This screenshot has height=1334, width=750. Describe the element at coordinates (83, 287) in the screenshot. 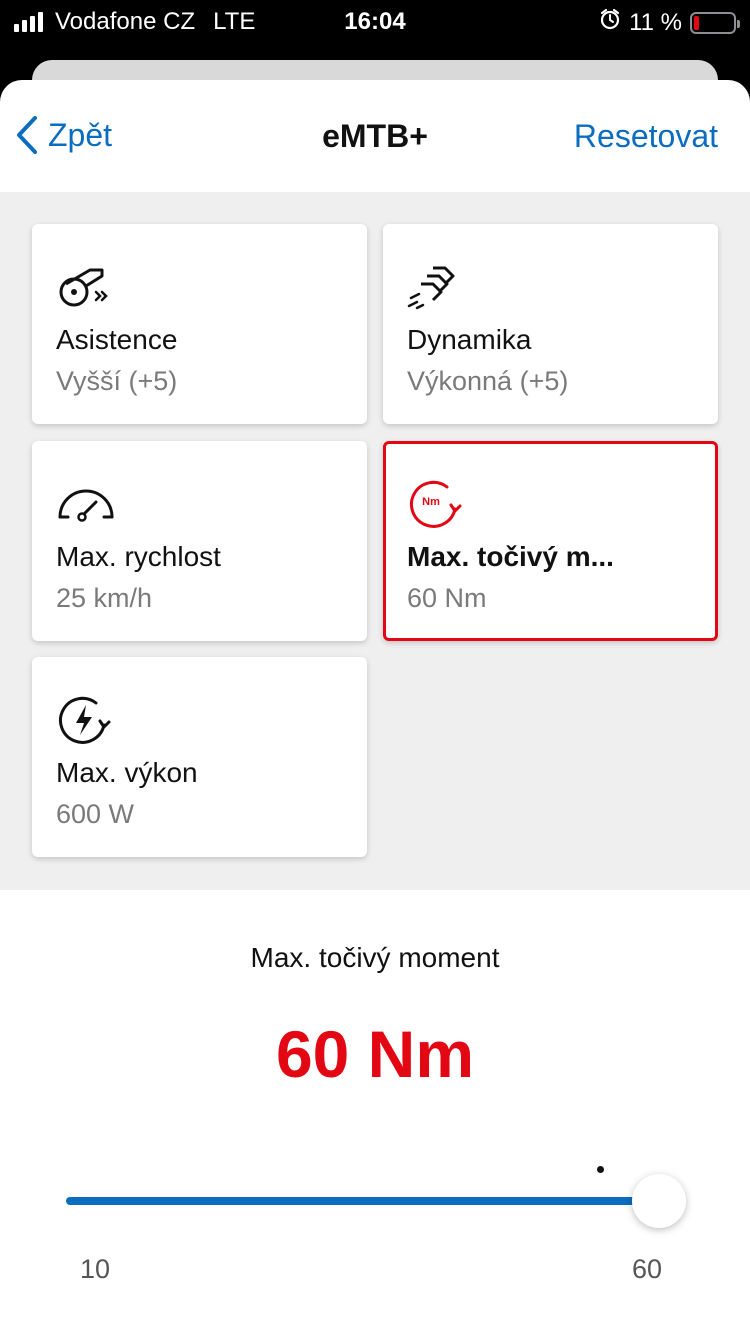

I see `assist-icon` at that location.